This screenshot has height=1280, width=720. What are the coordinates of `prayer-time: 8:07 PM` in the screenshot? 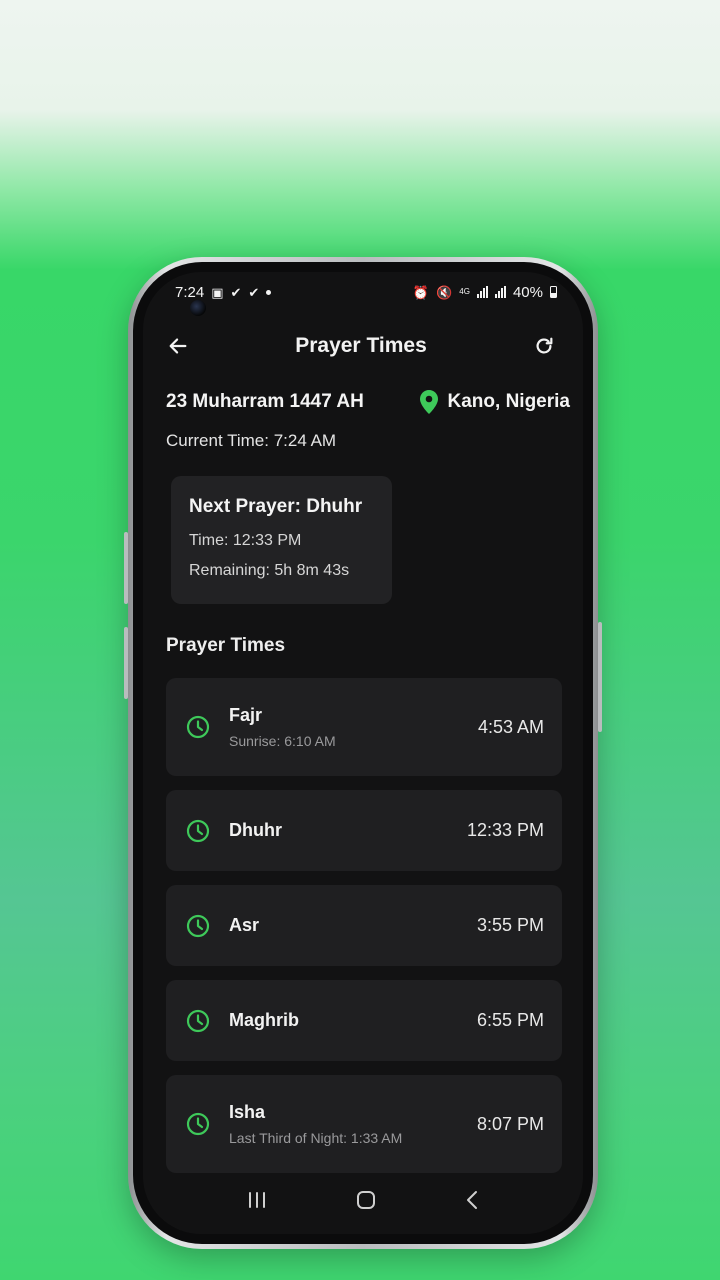 It's located at (510, 1123).